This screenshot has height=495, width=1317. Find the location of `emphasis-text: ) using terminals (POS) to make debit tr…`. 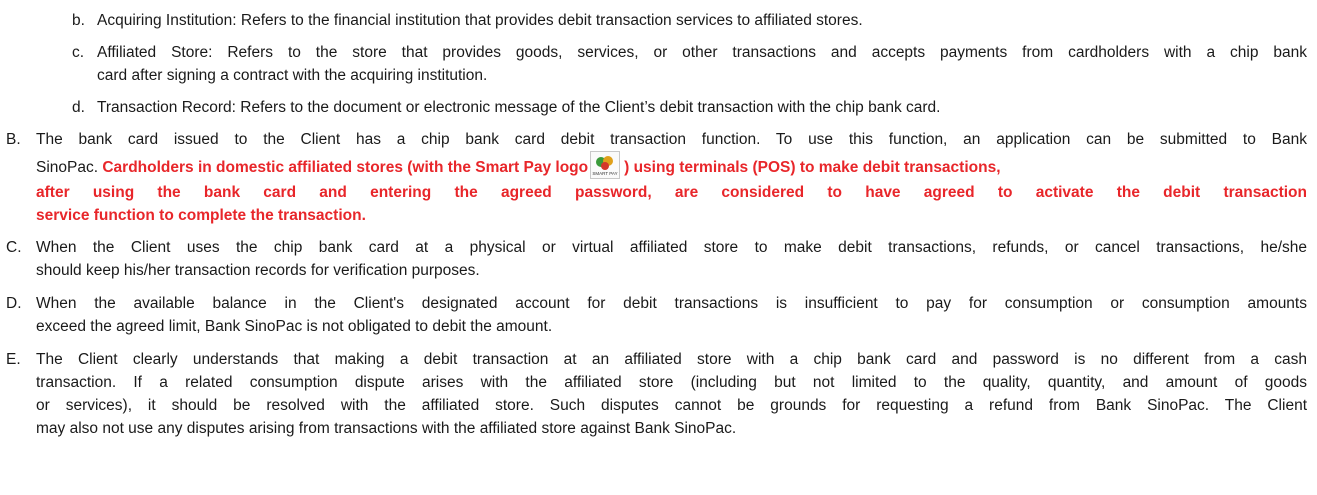

emphasis-text: ) using terminals (POS) to make debit tr… is located at coordinates (812, 167).